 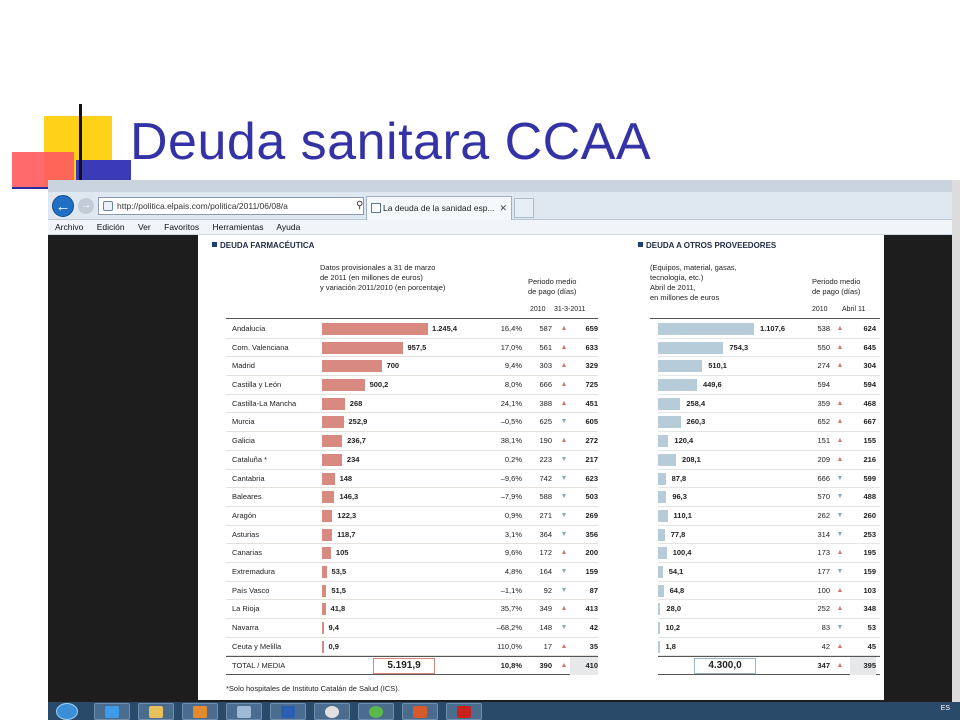 I want to click on providers-period-2010: 594, so click(x=823, y=385).